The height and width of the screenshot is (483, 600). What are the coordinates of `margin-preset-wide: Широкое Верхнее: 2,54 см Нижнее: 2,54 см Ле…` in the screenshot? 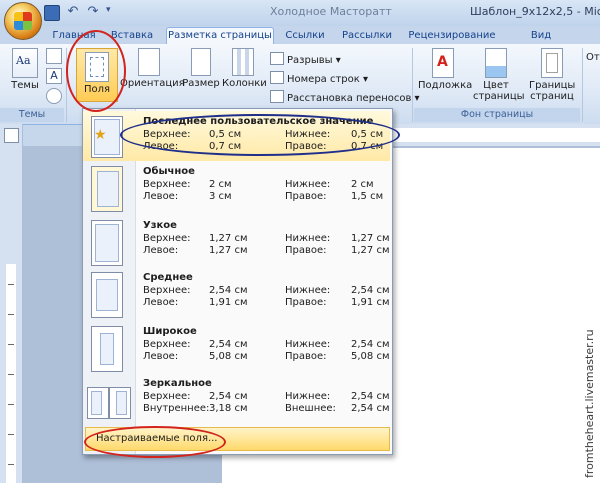 It's located at (236, 350).